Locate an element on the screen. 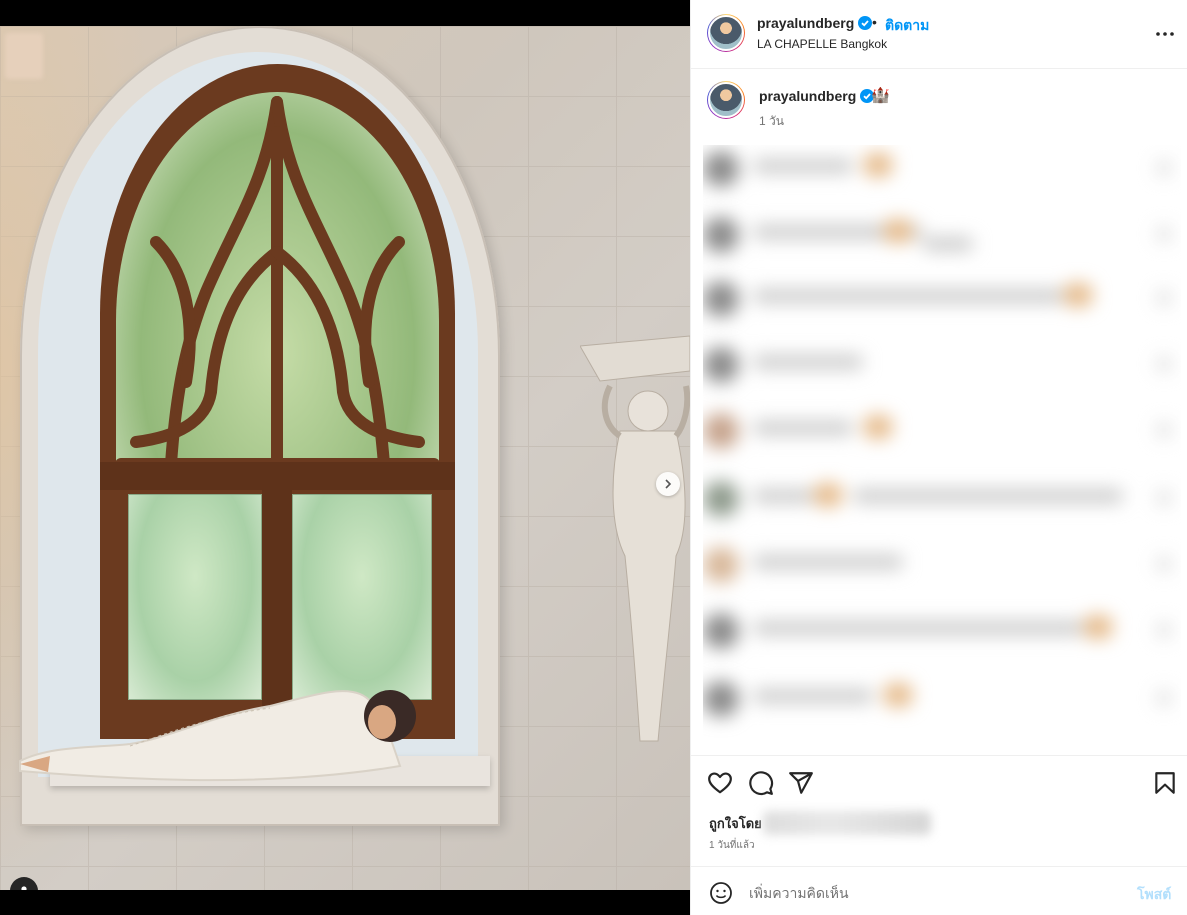 This screenshot has height=915, width=1187. author-username: prayalundberg is located at coordinates (815, 23).